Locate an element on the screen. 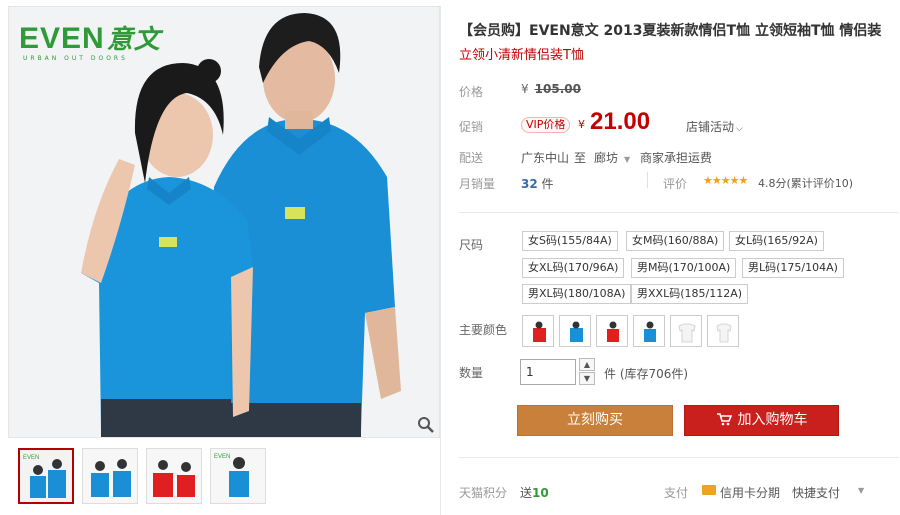 The image size is (900, 515). ship-to-word: 至 is located at coordinates (580, 158).